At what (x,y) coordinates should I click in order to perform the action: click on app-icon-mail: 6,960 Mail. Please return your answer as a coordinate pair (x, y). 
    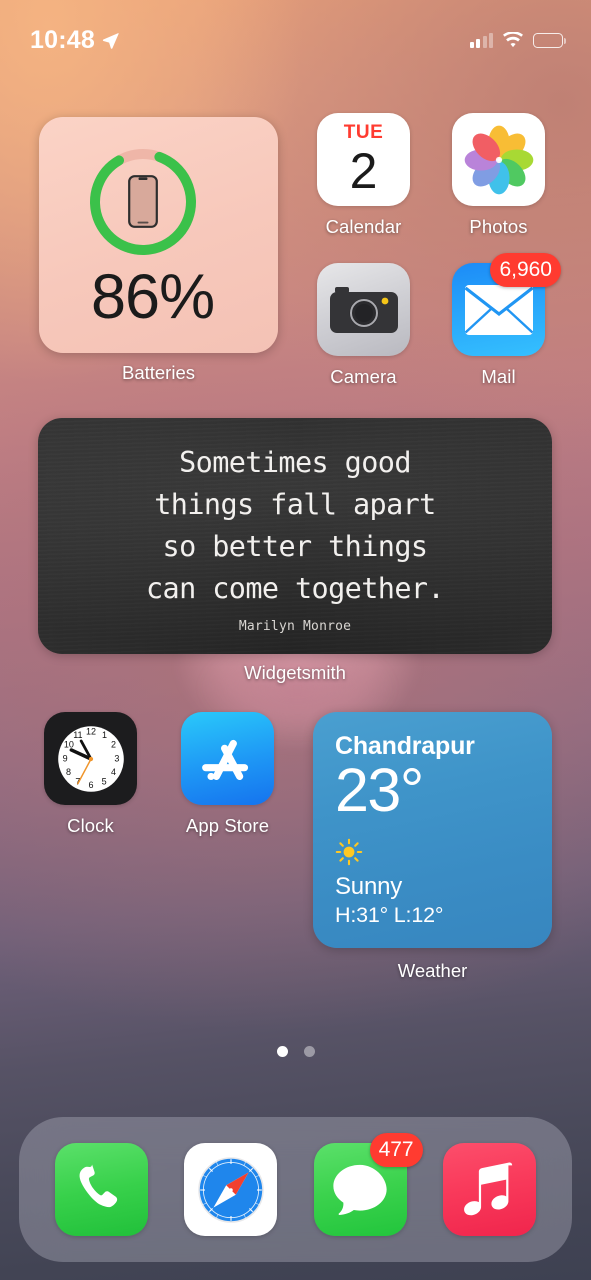
    Looking at the image, I should click on (501, 320).